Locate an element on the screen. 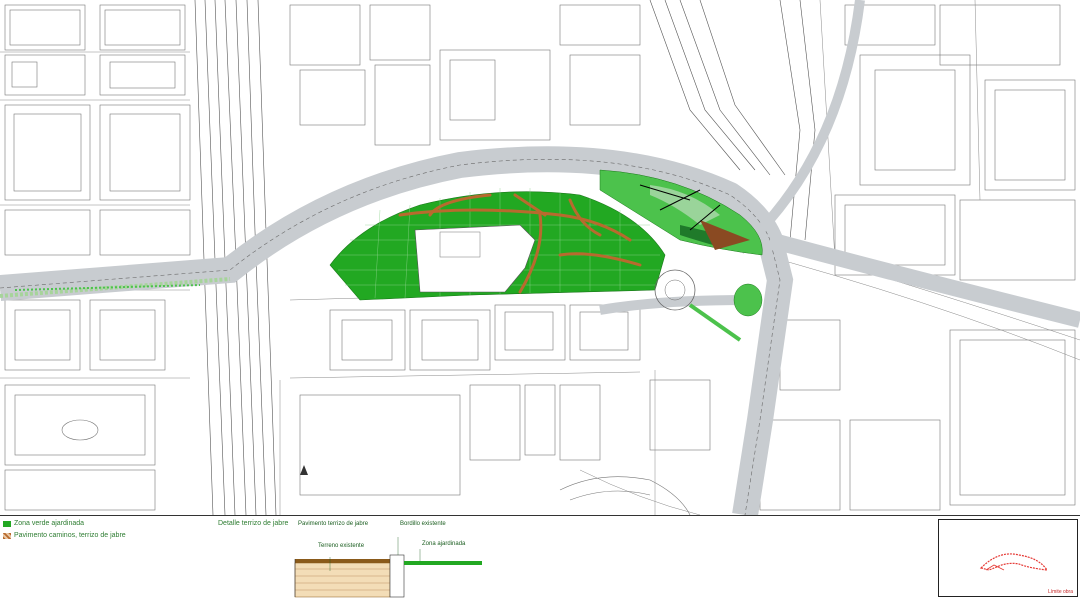  keymap-limite-obra: Límite obra is located at coordinates (1060, 592).